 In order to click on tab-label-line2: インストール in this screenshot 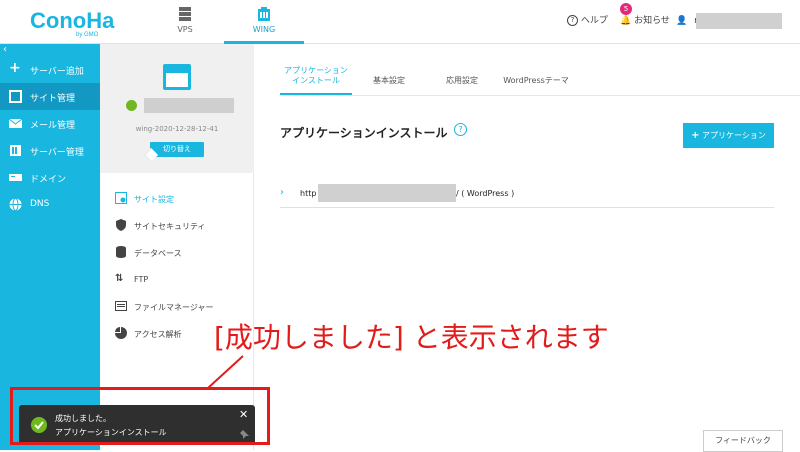, I will do `click(316, 80)`.